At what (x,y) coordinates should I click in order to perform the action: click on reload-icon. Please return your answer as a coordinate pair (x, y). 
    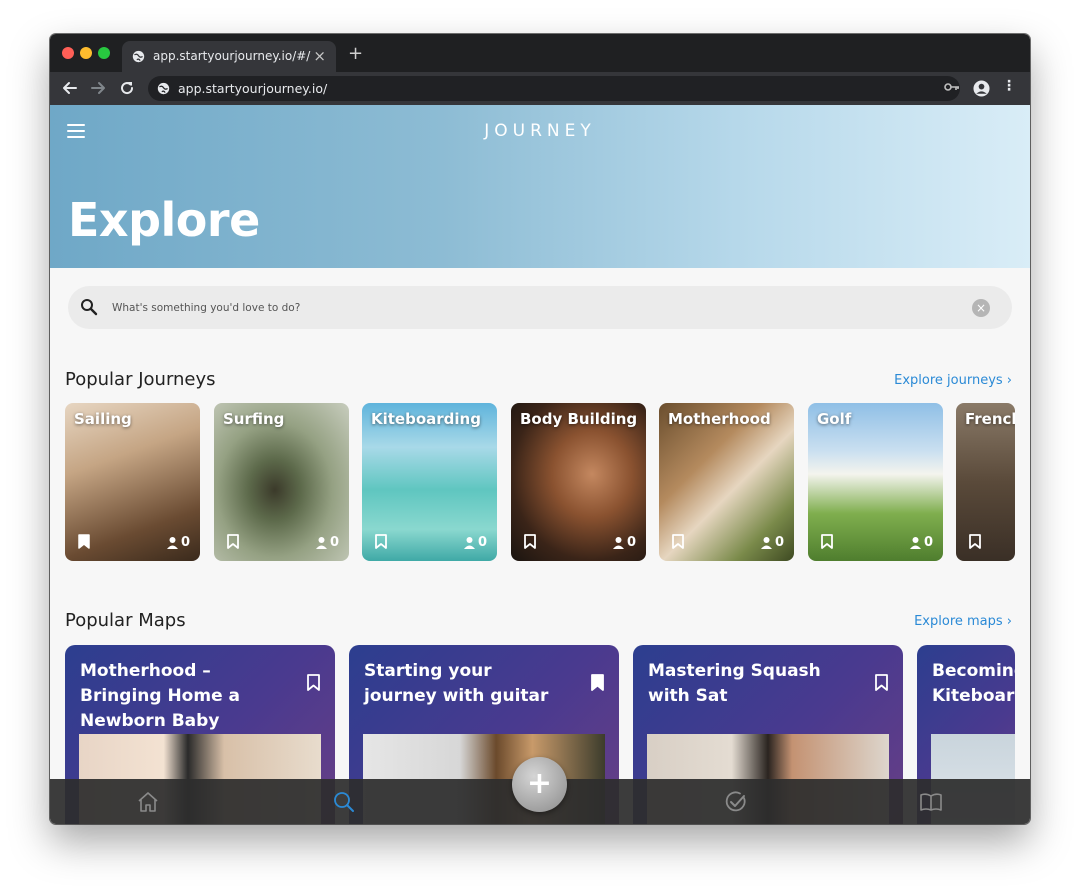
    Looking at the image, I should click on (127, 88).